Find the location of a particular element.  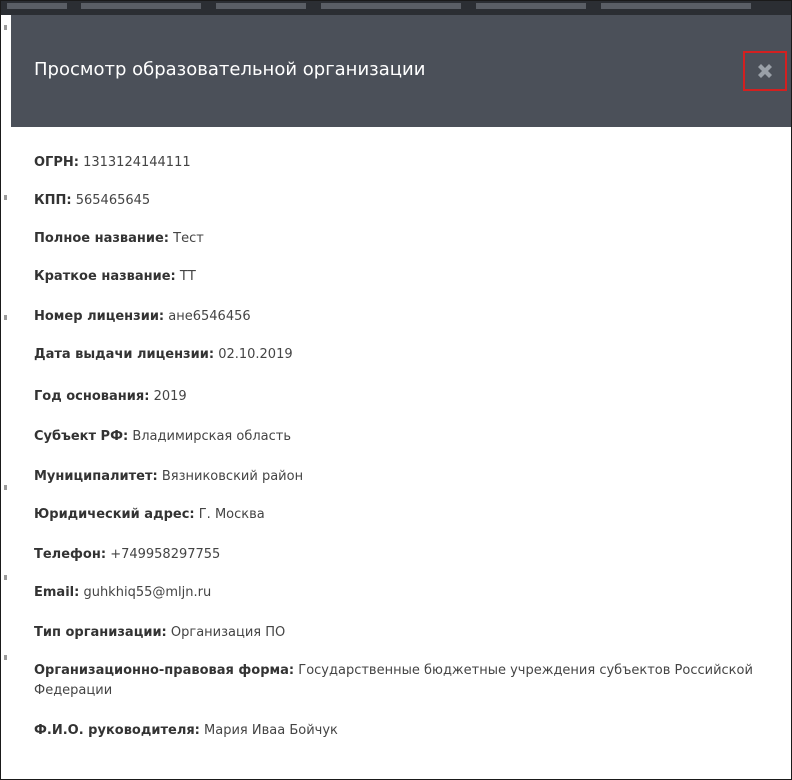

field-label: Год основания: is located at coordinates (92, 396).